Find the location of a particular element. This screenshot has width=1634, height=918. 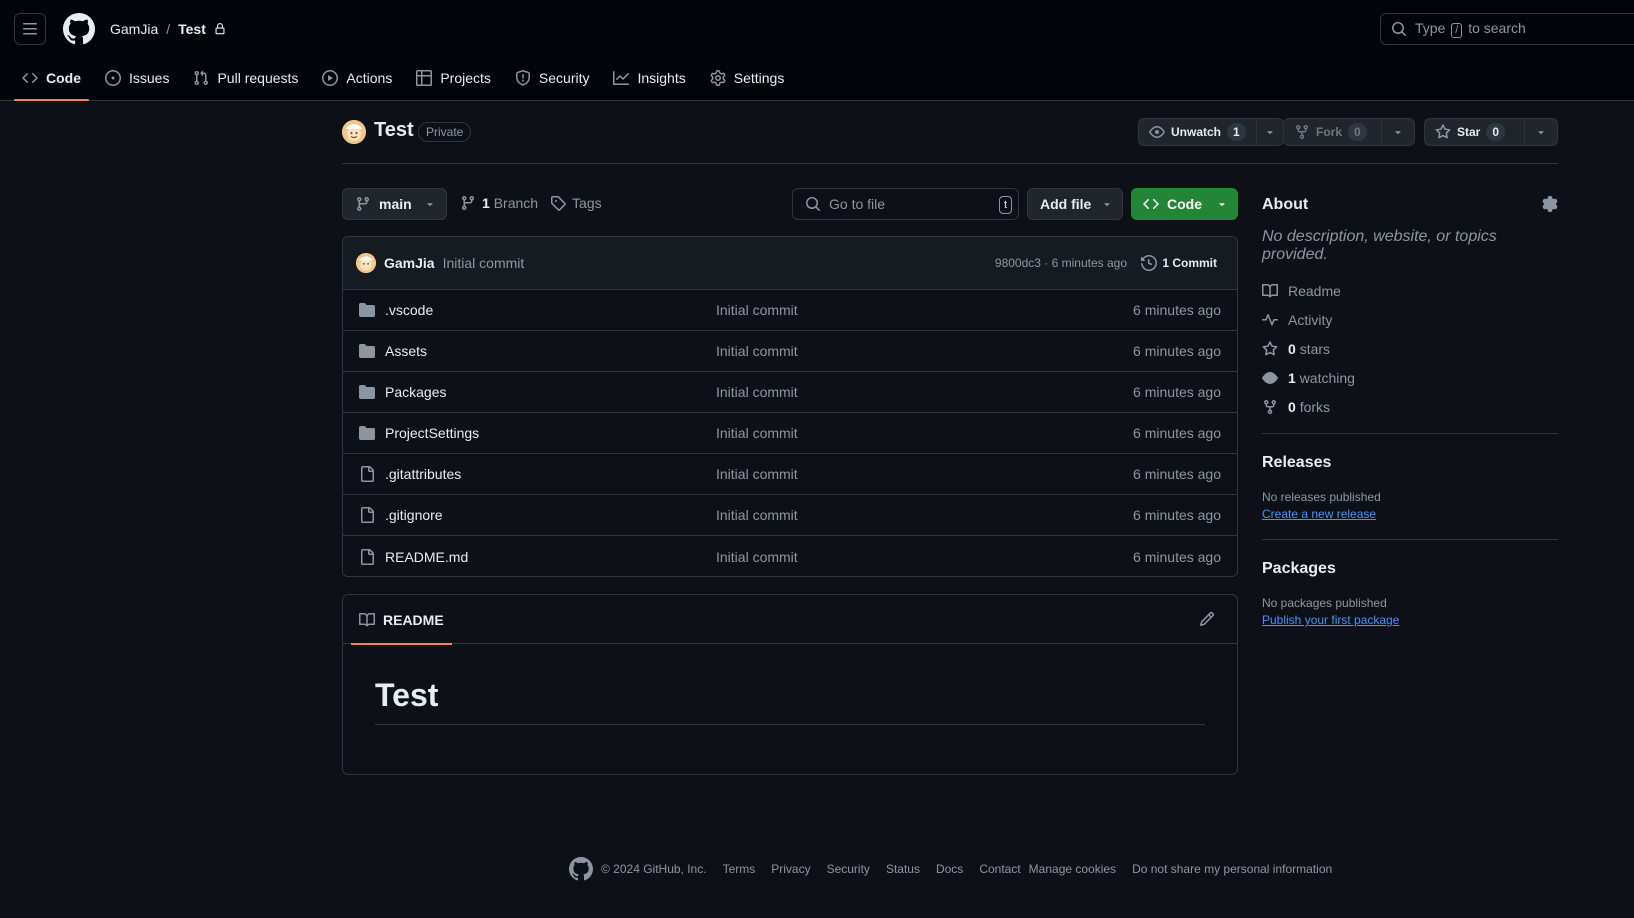

menu-icon is located at coordinates (30, 29).